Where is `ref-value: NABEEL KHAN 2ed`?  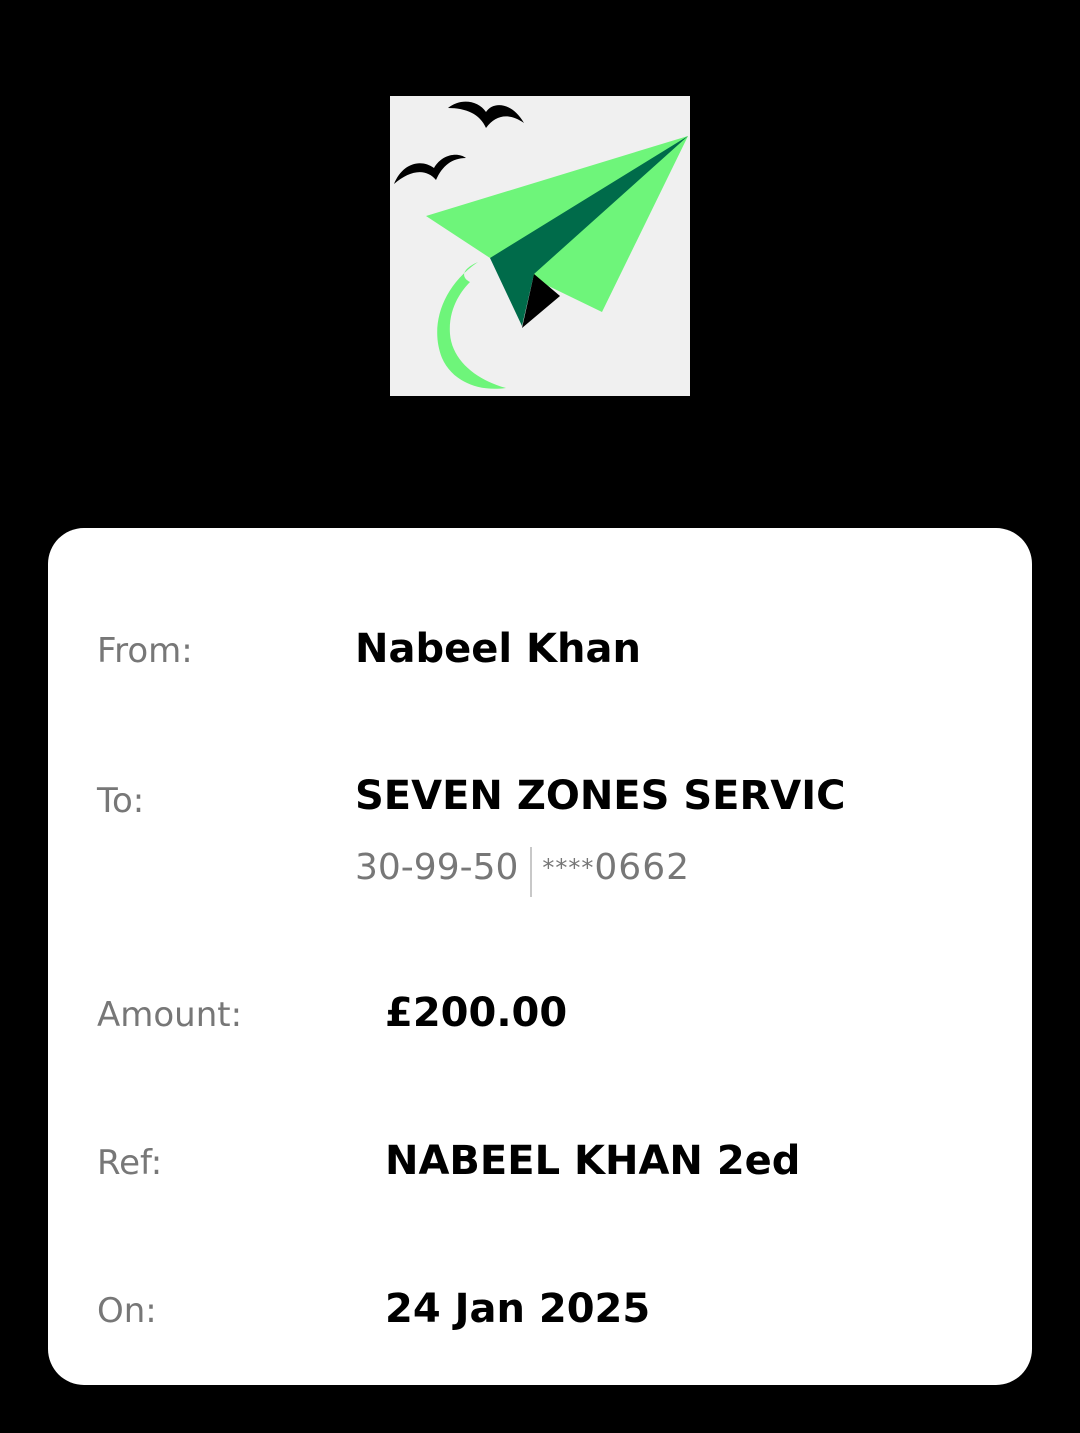 ref-value: NABEEL KHAN 2ed is located at coordinates (593, 1161).